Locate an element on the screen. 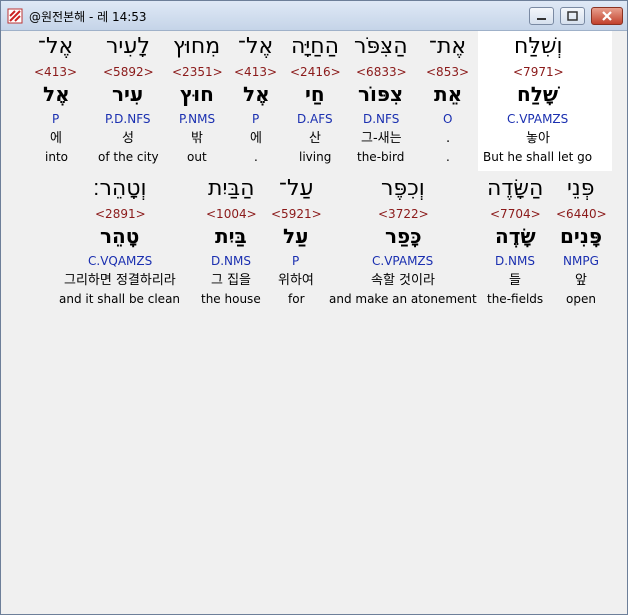 The width and height of the screenshot is (628, 615). hebrew-word: עַל־ is located at coordinates (296, 188).